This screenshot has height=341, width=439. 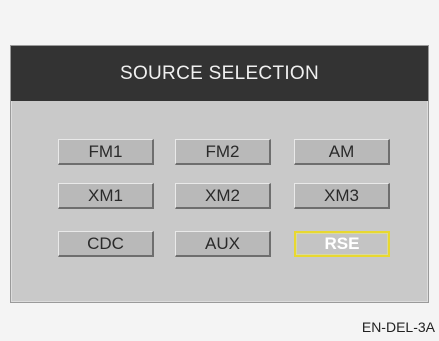 I want to click on source-button-xm3: XM3, so click(x=342, y=196).